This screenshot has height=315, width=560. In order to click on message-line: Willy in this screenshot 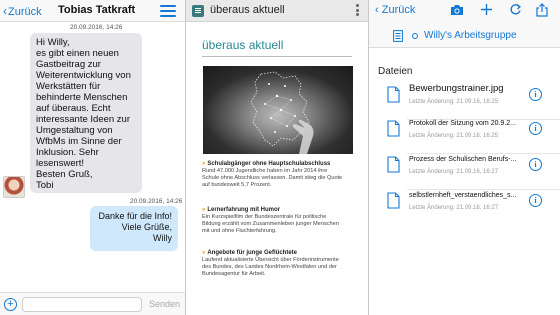, I will do `click(162, 238)`.